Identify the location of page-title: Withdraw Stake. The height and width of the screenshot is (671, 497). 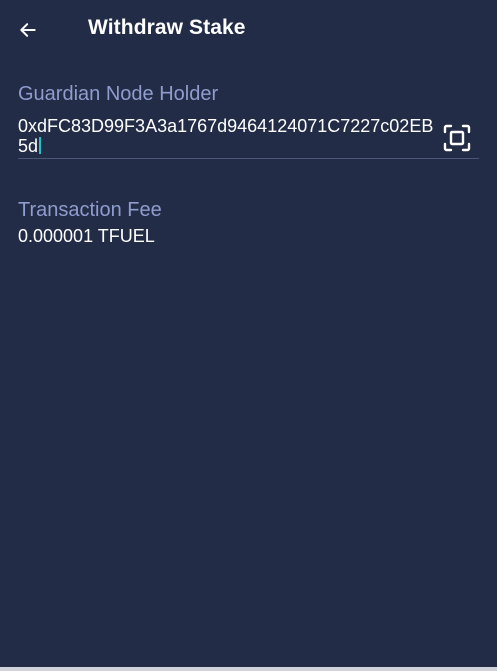
(167, 27).